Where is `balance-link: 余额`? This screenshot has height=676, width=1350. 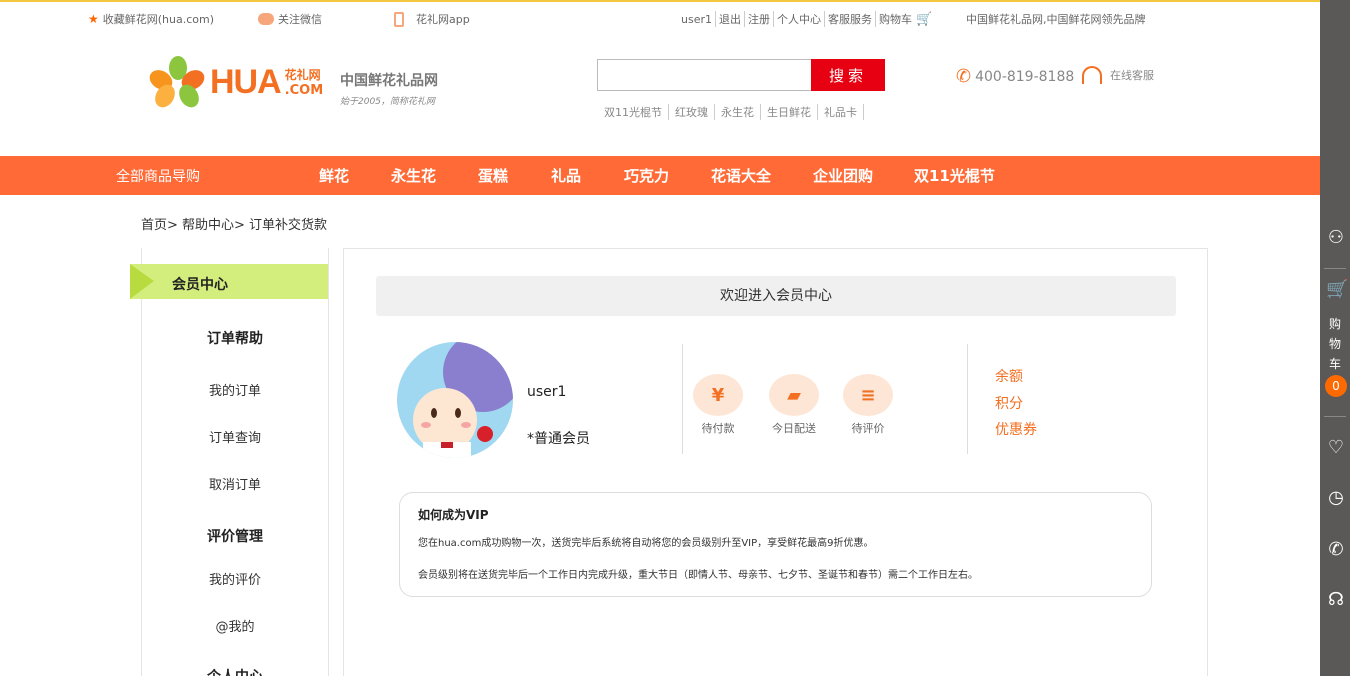
balance-link: 余额 is located at coordinates (1009, 376).